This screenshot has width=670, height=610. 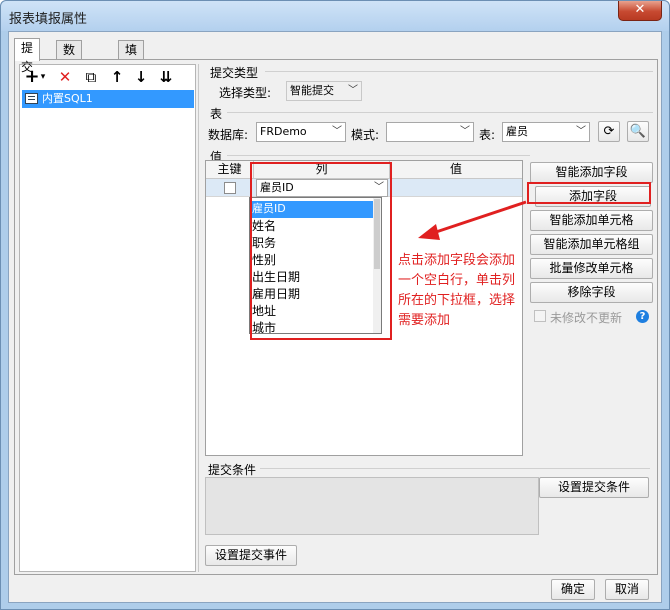 I want to click on highlight-box-dropdown, so click(x=321, y=251).